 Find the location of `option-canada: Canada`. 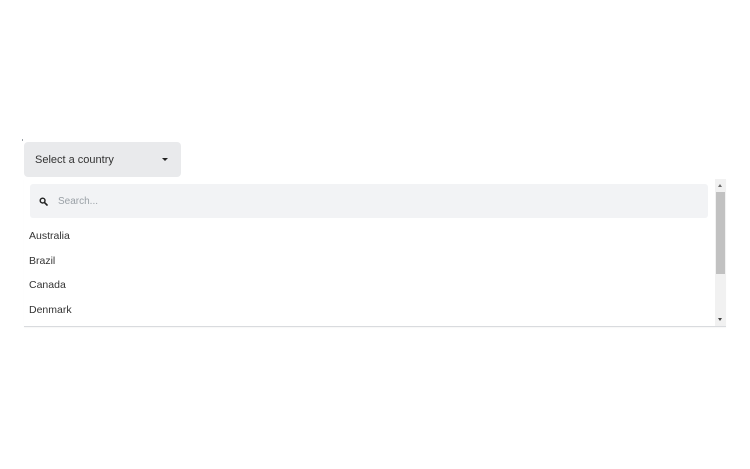

option-canada: Canada is located at coordinates (369, 285).